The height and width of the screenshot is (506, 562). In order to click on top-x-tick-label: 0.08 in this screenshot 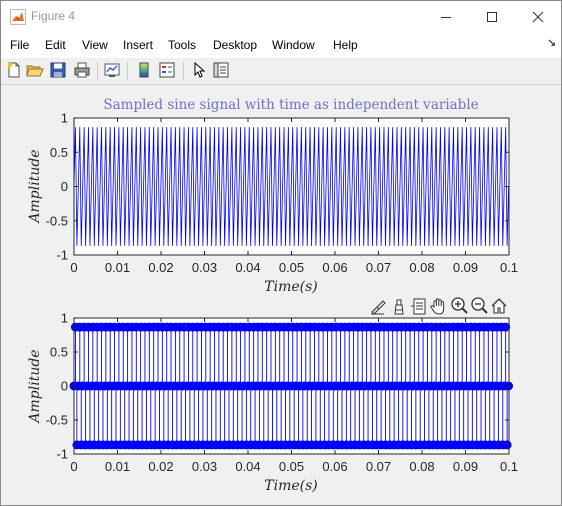, I will do `click(421, 267)`.